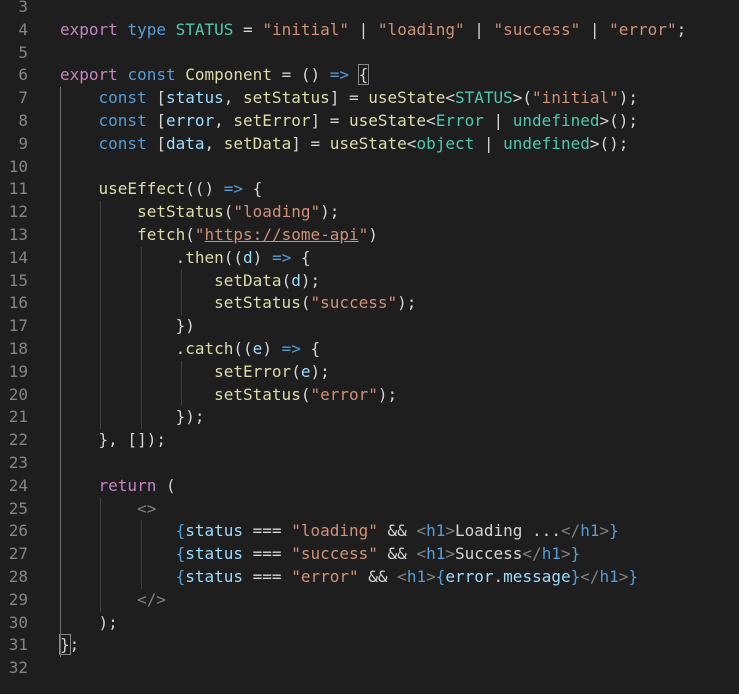 This screenshot has width=739, height=694. Describe the element at coordinates (118, 486) in the screenshot. I see `code-line: return (` at that location.